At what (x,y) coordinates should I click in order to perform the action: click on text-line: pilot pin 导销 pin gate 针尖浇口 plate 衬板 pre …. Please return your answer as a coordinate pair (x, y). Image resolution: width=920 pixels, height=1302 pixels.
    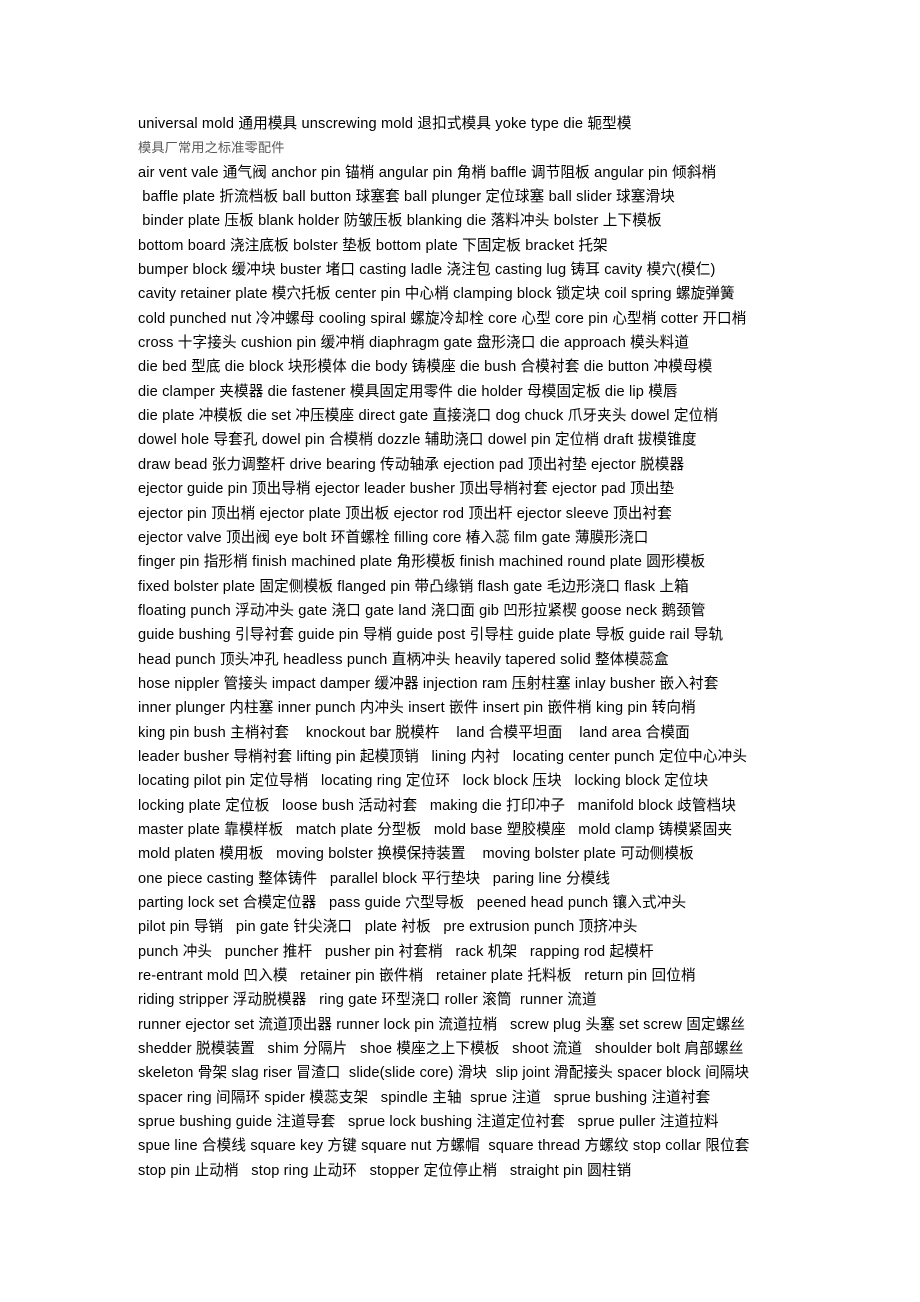
    Looking at the image, I should click on (388, 927).